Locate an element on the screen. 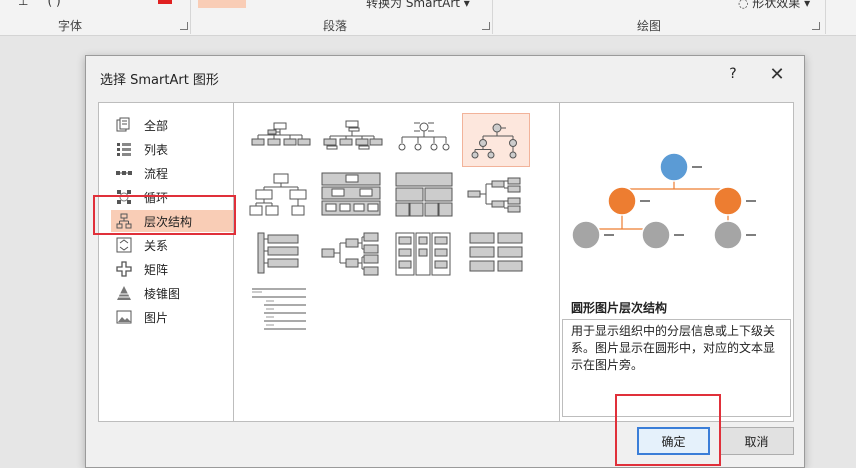 This screenshot has height=468, width=856. category-process: 流程 is located at coordinates (172, 173).